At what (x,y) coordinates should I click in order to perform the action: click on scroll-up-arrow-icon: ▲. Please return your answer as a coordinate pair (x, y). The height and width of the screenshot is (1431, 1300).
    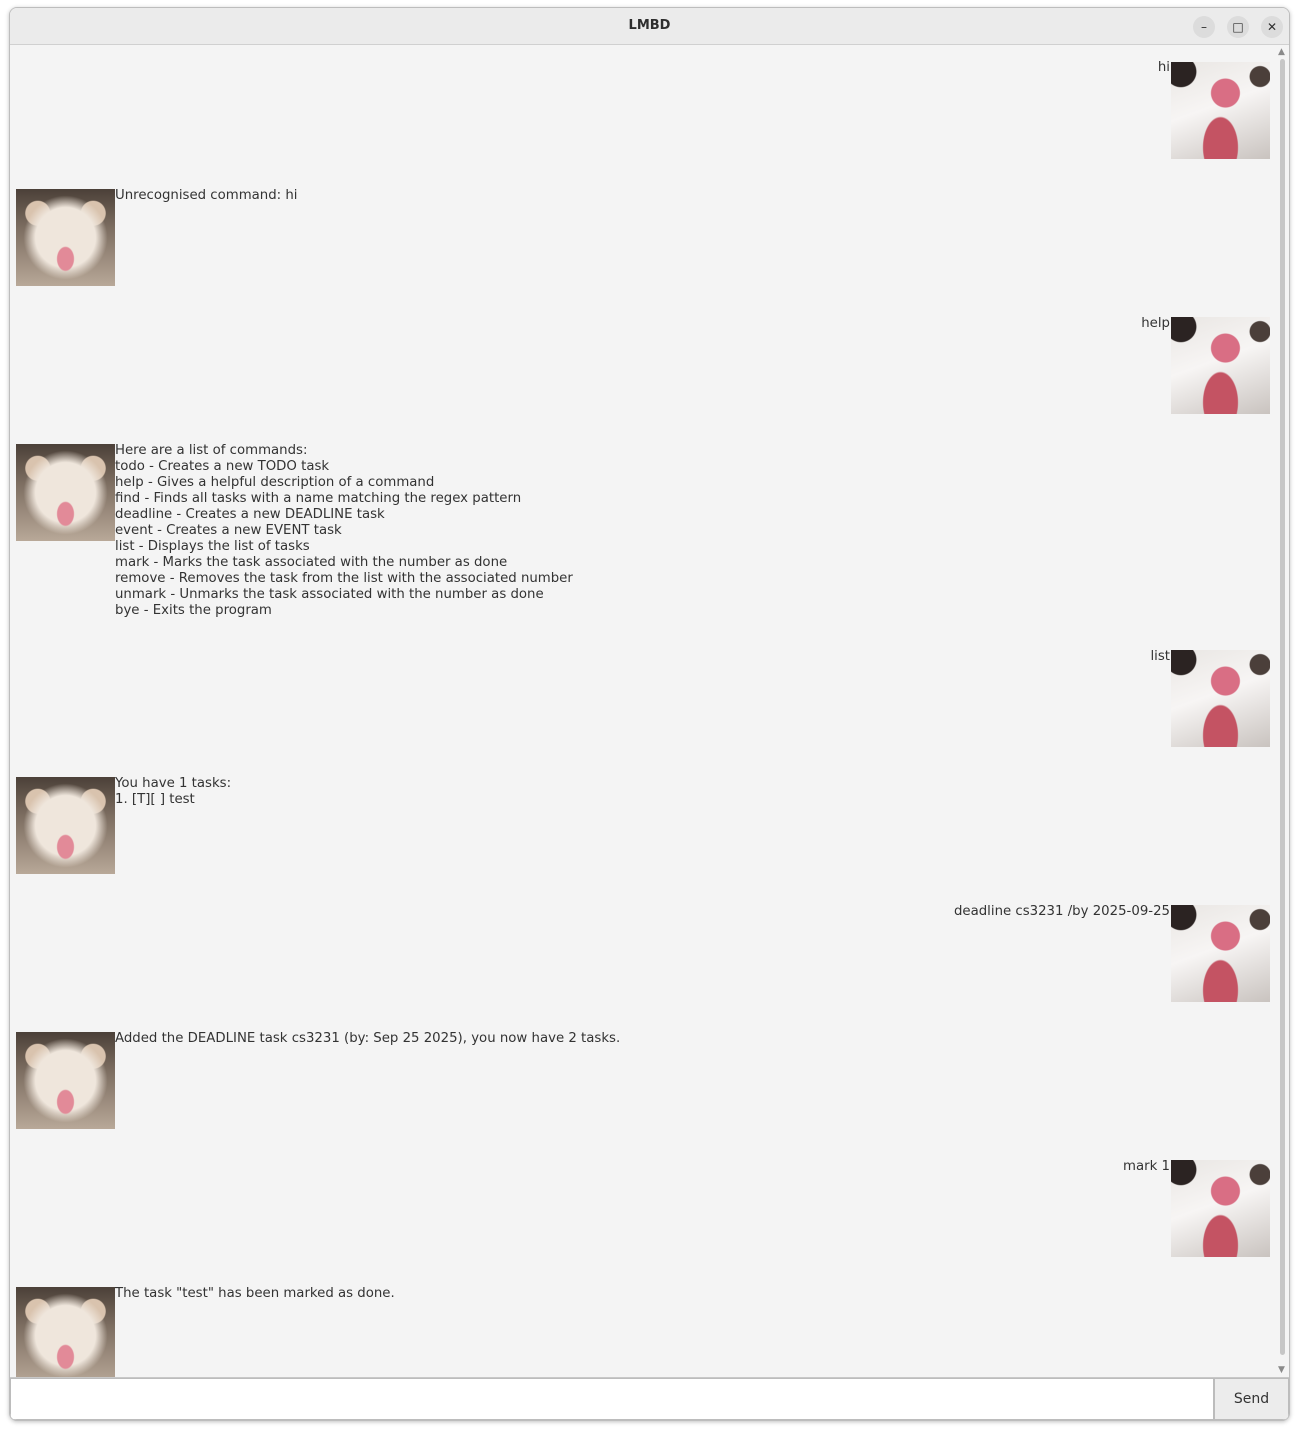
    Looking at the image, I should click on (1281, 52).